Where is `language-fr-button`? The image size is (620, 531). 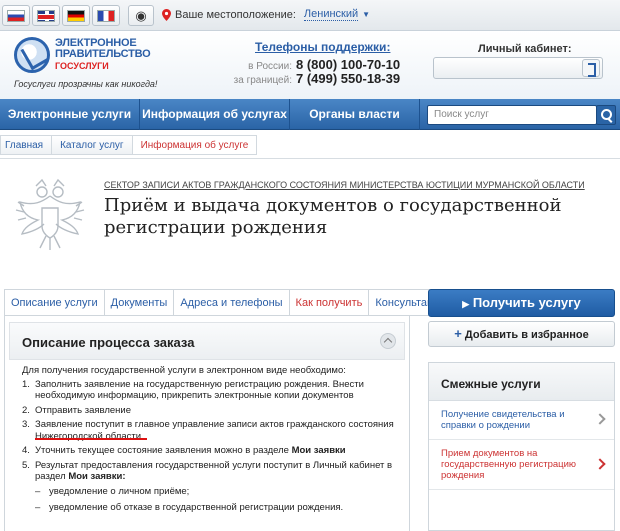
language-fr-button is located at coordinates (106, 15).